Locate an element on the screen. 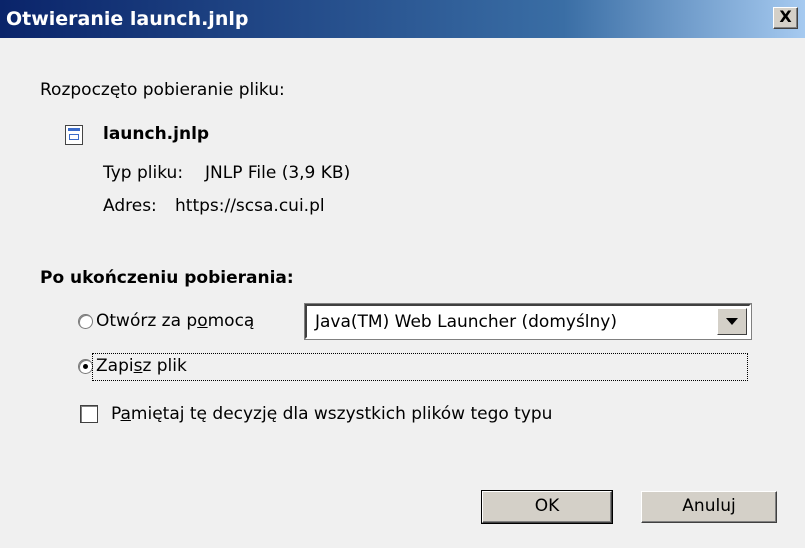 The image size is (805, 548). address-value: https://scsa.cui.pl is located at coordinates (250, 206).